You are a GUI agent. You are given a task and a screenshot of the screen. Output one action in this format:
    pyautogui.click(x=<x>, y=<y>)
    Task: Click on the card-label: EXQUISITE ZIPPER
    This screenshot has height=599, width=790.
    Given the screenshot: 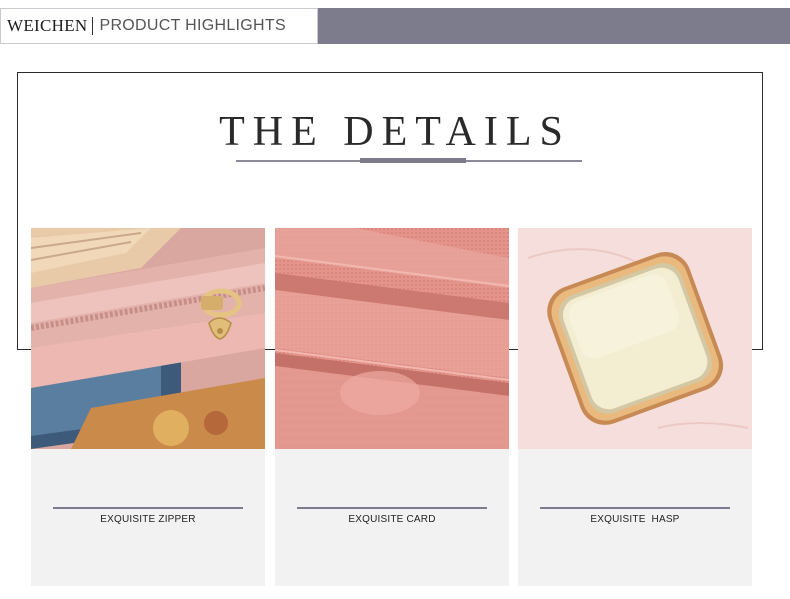 What is the action you would take?
    pyautogui.click(x=148, y=519)
    